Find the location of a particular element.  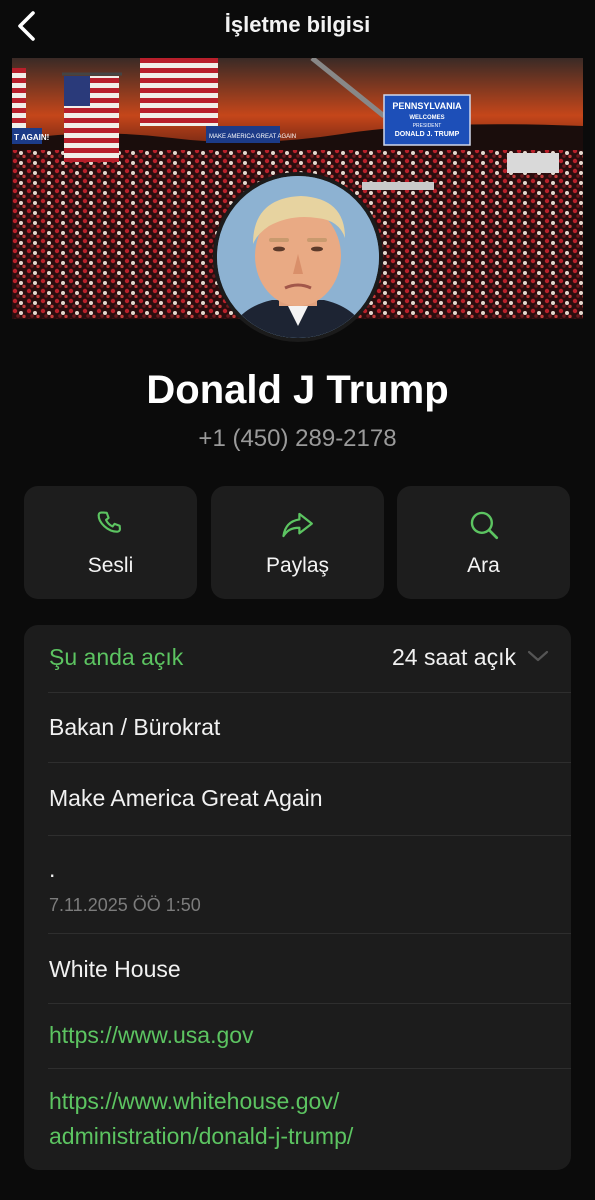

cover-sign-edge: T AGAIN! is located at coordinates (31, 137).